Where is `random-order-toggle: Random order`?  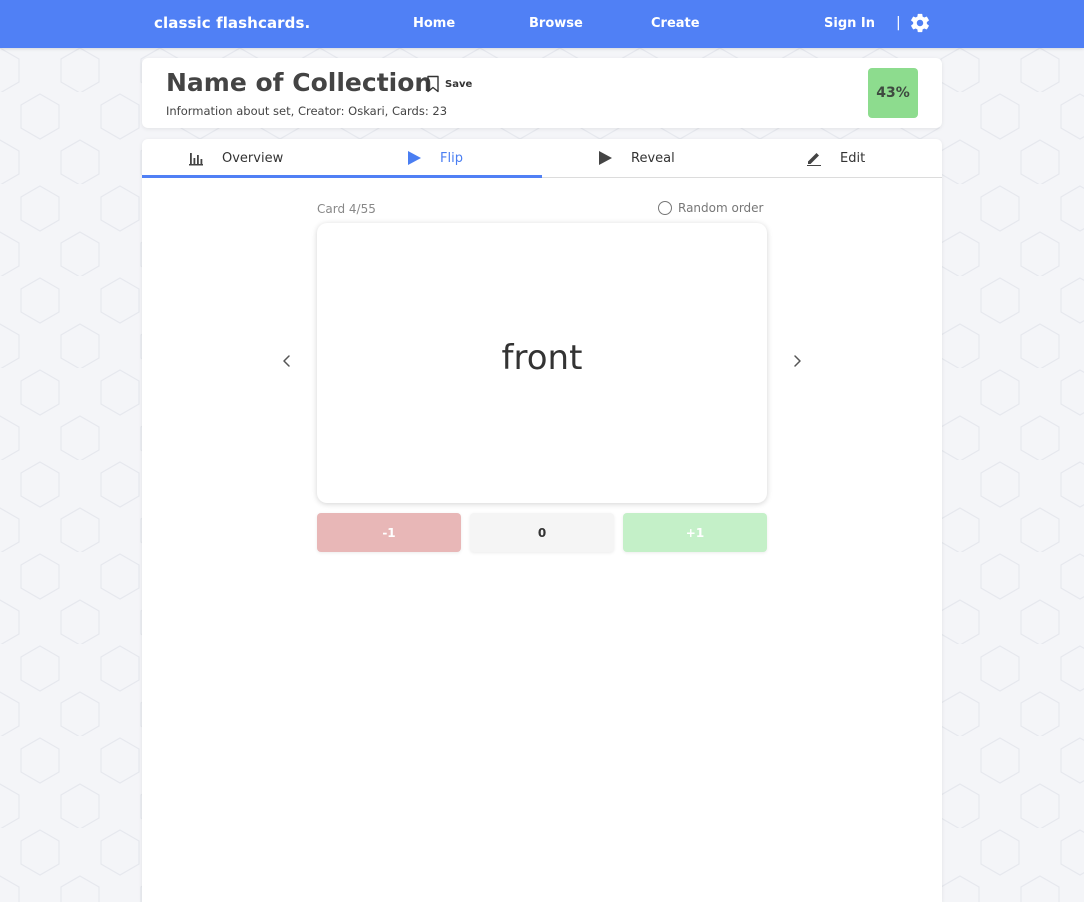
random-order-toggle: Random order is located at coordinates (711, 208).